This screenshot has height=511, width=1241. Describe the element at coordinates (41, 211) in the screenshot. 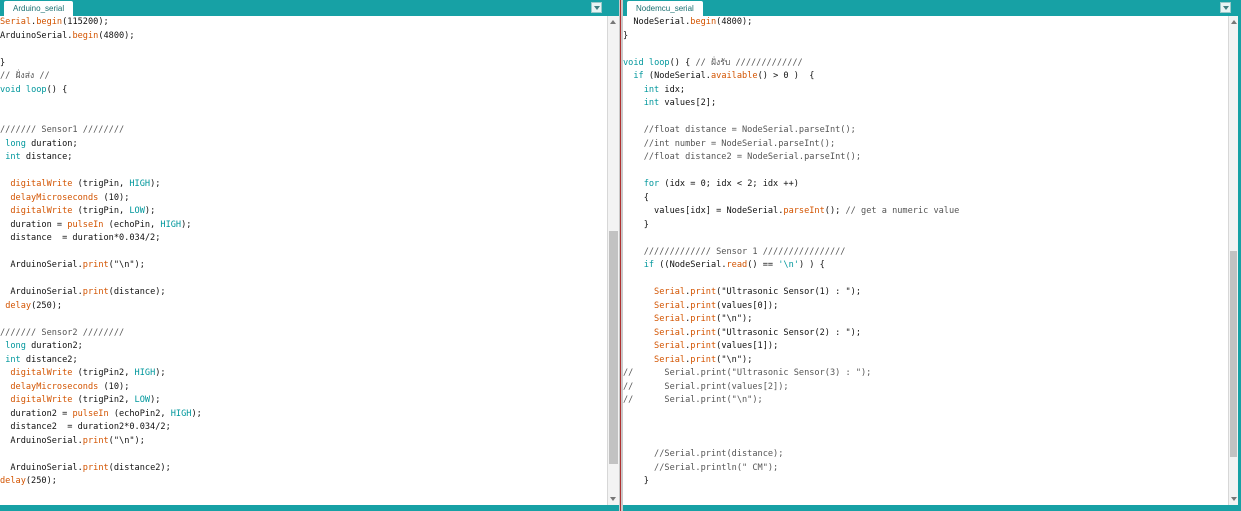

I see `code-token: digitalWrite` at that location.